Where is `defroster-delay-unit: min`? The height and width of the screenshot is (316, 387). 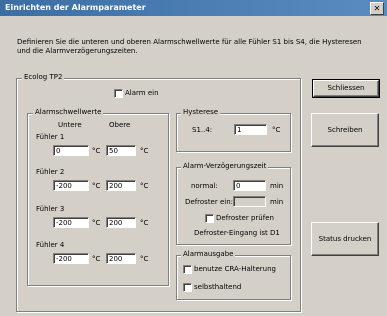
defroster-delay-unit: min is located at coordinates (277, 202).